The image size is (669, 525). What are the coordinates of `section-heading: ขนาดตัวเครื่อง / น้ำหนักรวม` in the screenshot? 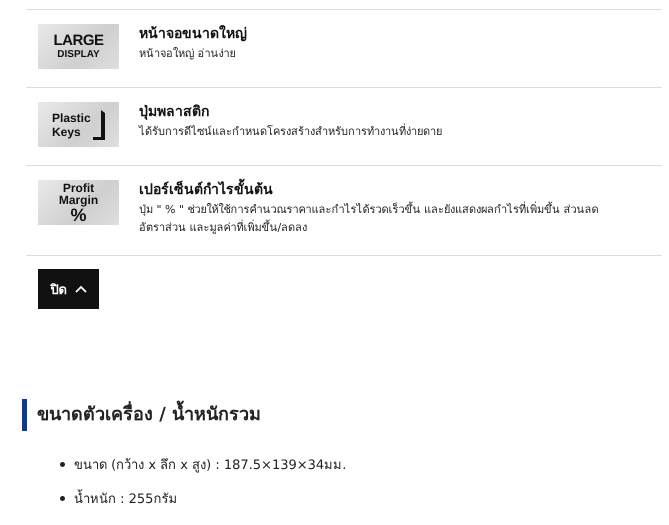 It's located at (345, 415).